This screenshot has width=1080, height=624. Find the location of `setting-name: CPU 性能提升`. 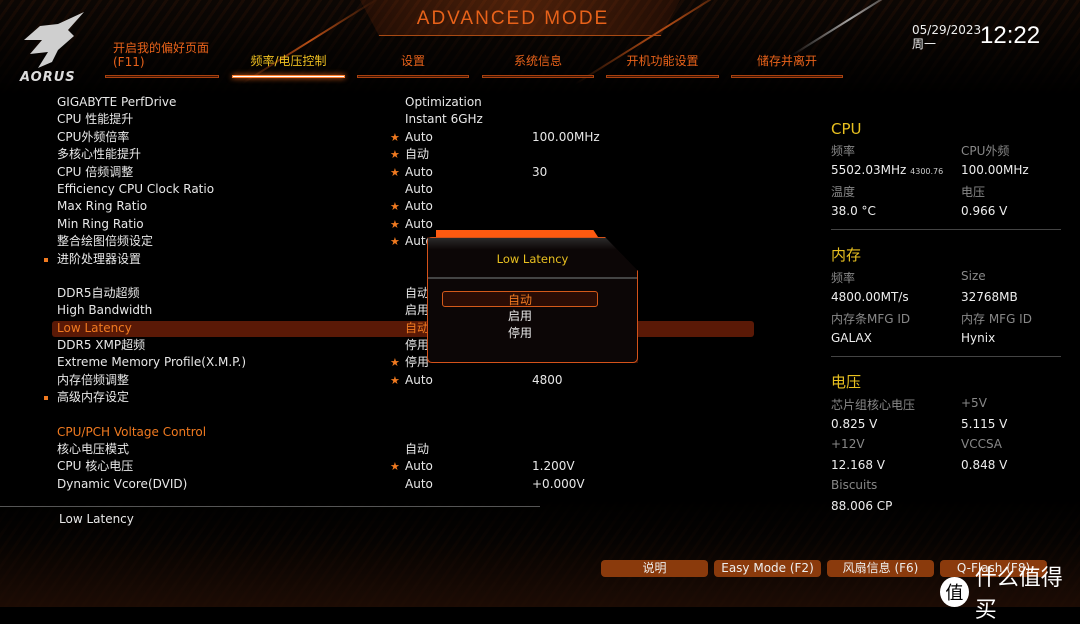

setting-name: CPU 性能提升 is located at coordinates (95, 119).